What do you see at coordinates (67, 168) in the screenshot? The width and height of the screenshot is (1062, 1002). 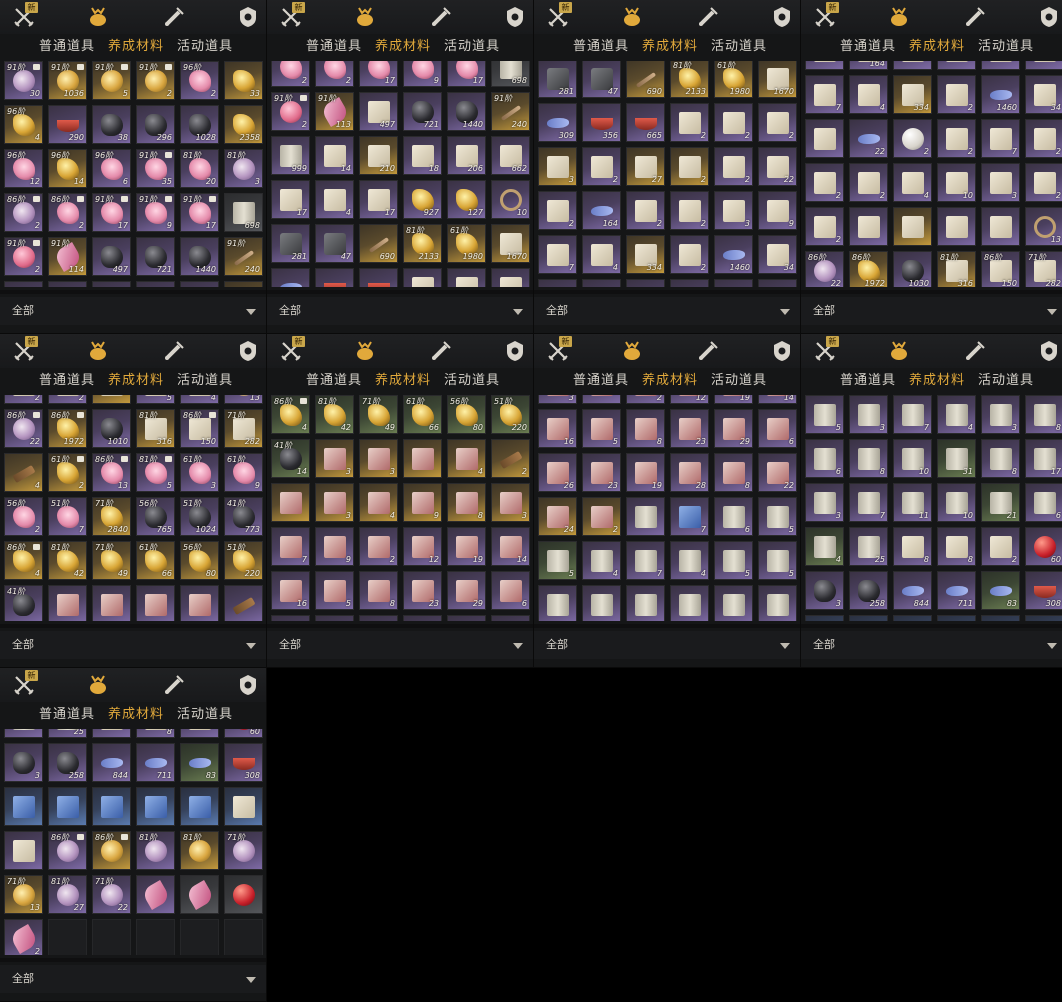 I see `item-slot: 96阶 14` at bounding box center [67, 168].